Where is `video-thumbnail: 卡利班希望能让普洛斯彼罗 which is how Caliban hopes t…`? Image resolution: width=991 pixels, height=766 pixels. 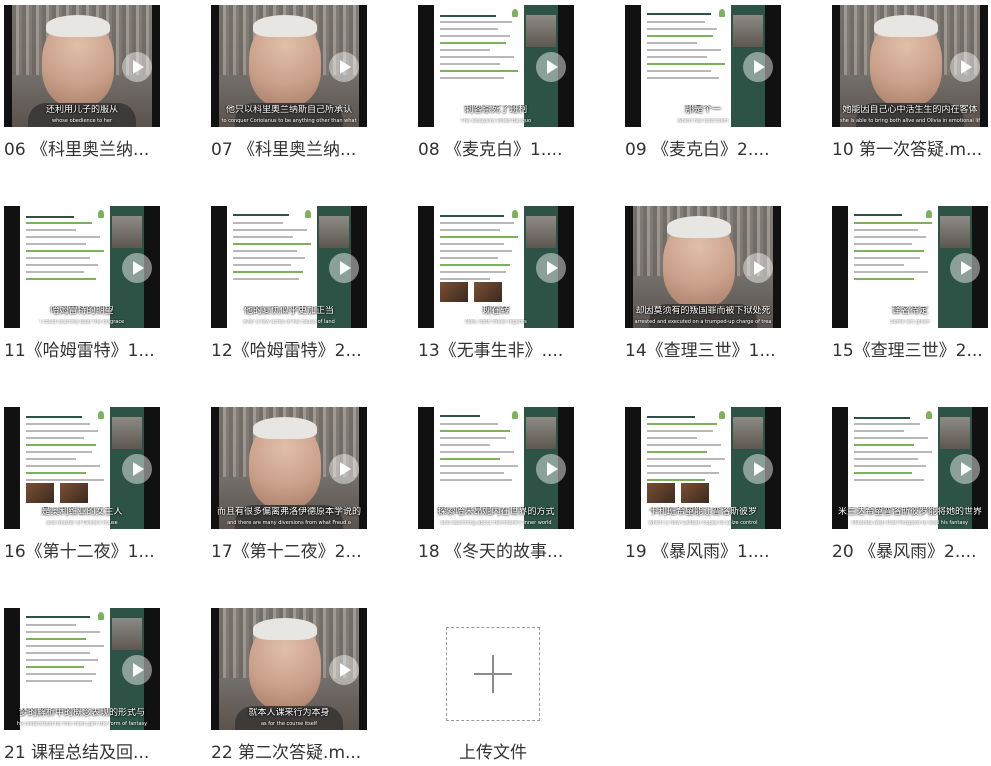 video-thumbnail: 卡利班希望能让普洛斯彼罗 which is how Caliban hopes t… is located at coordinates (703, 468).